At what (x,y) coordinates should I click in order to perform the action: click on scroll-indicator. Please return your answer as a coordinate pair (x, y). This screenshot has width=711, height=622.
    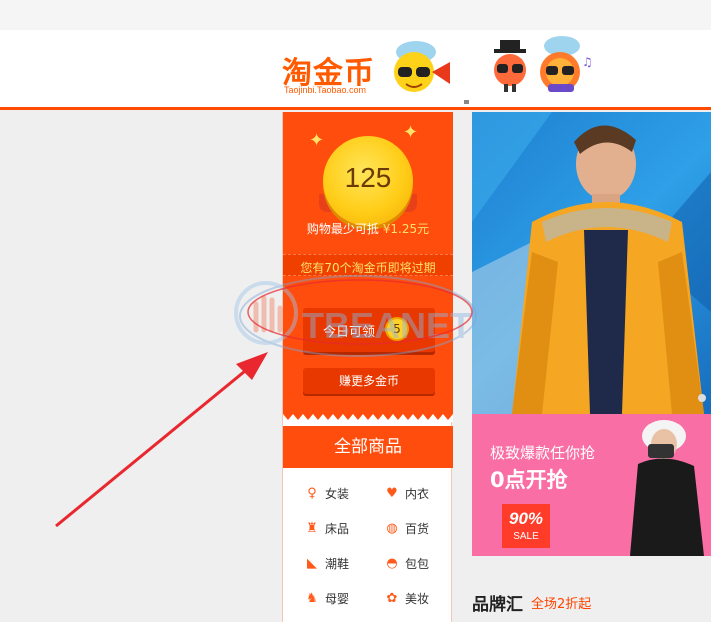
    Looking at the image, I should click on (466, 102).